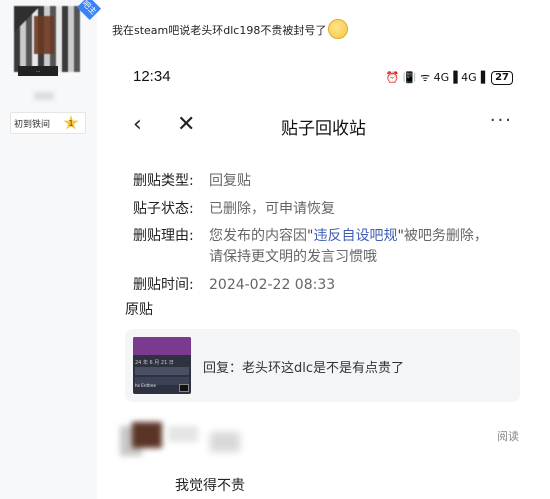 The height and width of the screenshot is (499, 550). Describe the element at coordinates (258, 236) in the screenshot. I see `delete-reason-prefix: 您发布的内容因` at that location.